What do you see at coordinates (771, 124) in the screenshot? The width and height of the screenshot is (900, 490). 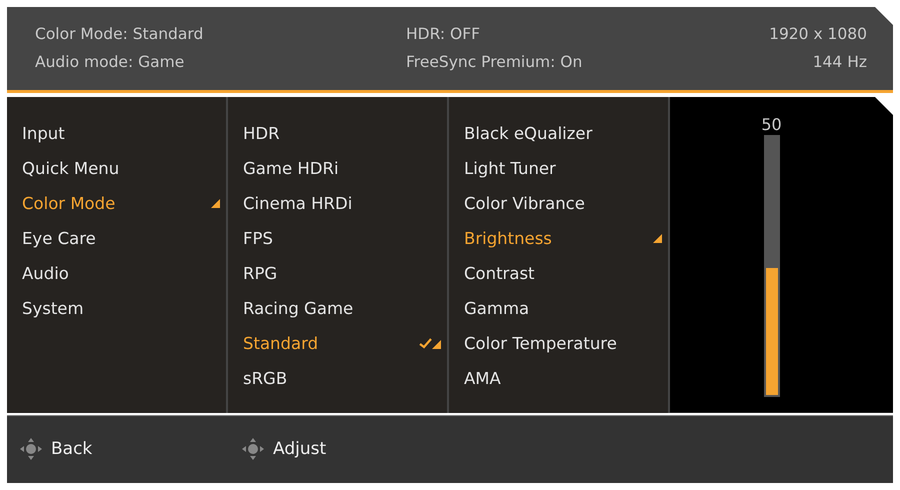 I see `slider-value: 50` at bounding box center [771, 124].